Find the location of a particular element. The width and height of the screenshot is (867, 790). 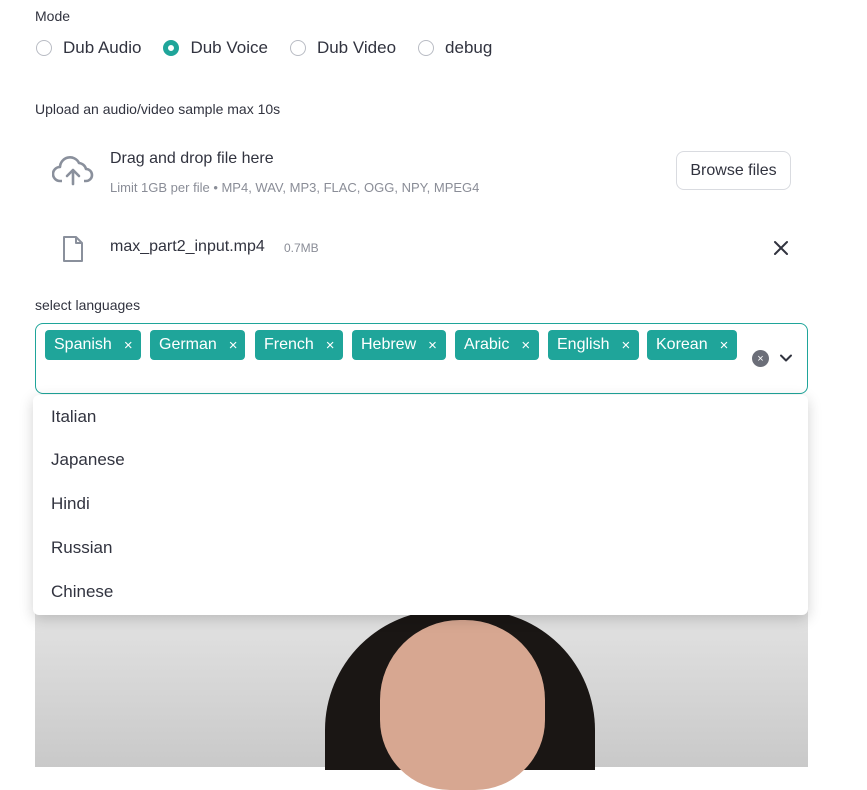

languages-label: select languages is located at coordinates (88, 305).